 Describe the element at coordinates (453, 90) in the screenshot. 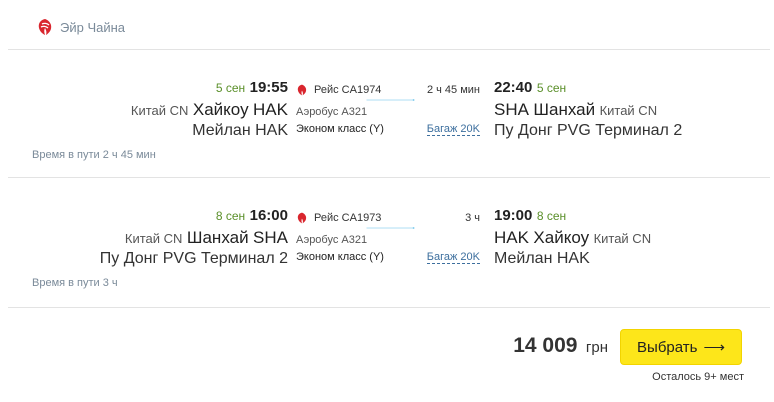

I see `flight-duration: 2 ч 45 мин` at that location.